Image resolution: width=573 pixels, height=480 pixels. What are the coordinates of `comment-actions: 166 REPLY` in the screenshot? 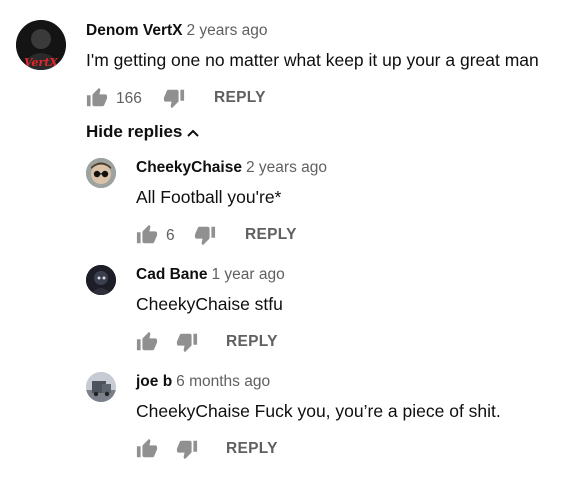 It's located at (236, 99).